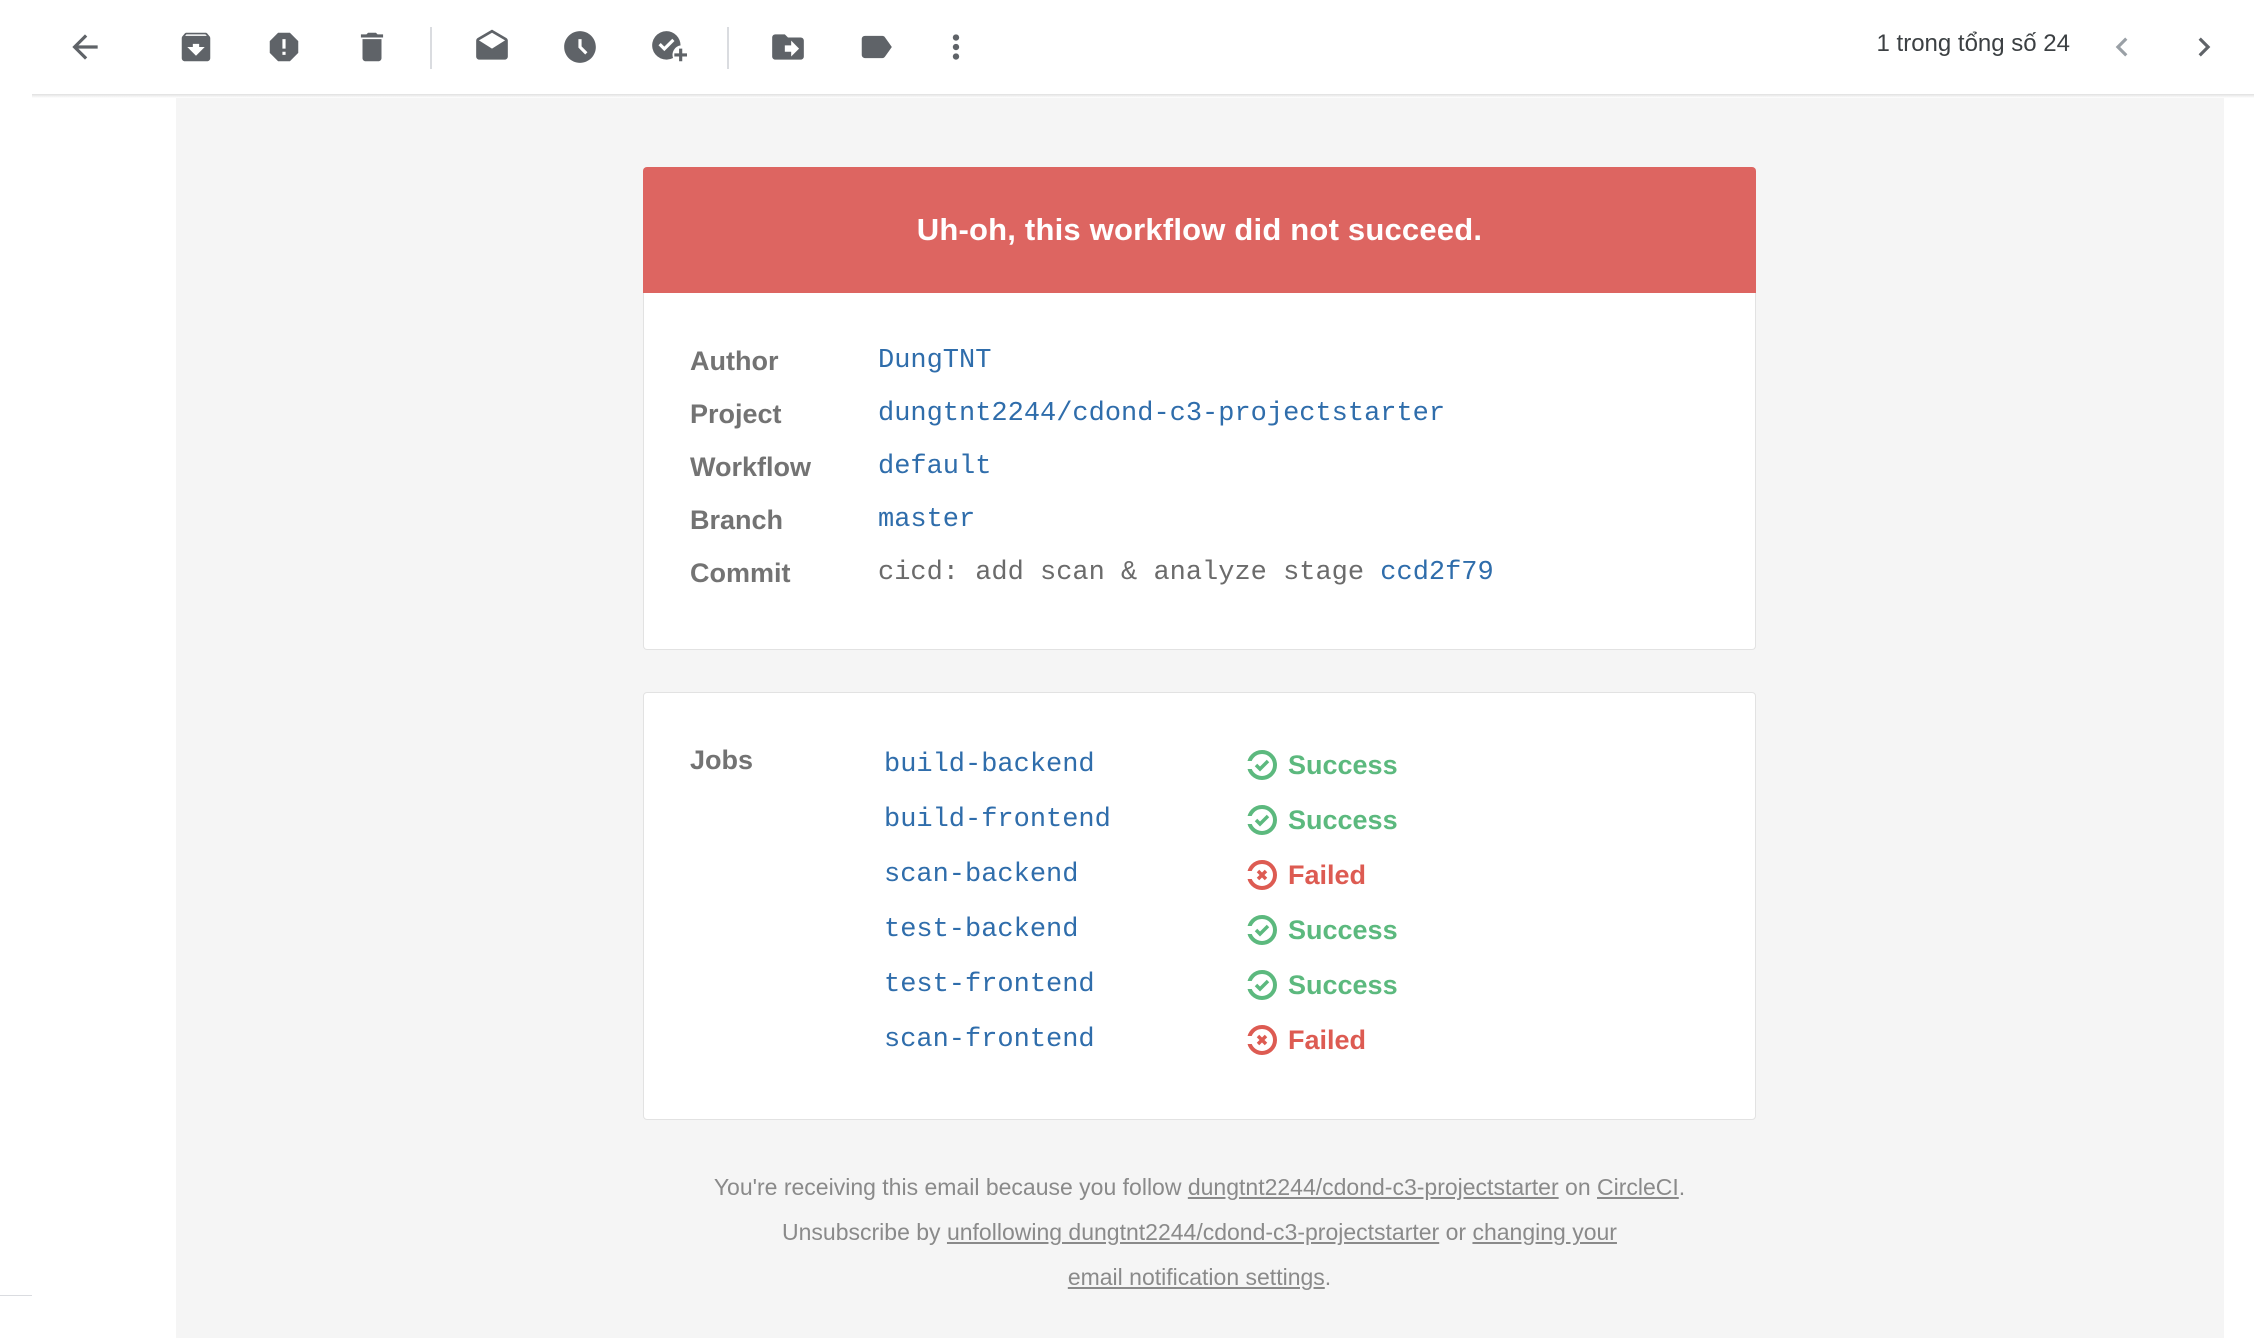  I want to click on failure-banner: Uh-oh, this workflow did not succeed., so click(1199, 230).